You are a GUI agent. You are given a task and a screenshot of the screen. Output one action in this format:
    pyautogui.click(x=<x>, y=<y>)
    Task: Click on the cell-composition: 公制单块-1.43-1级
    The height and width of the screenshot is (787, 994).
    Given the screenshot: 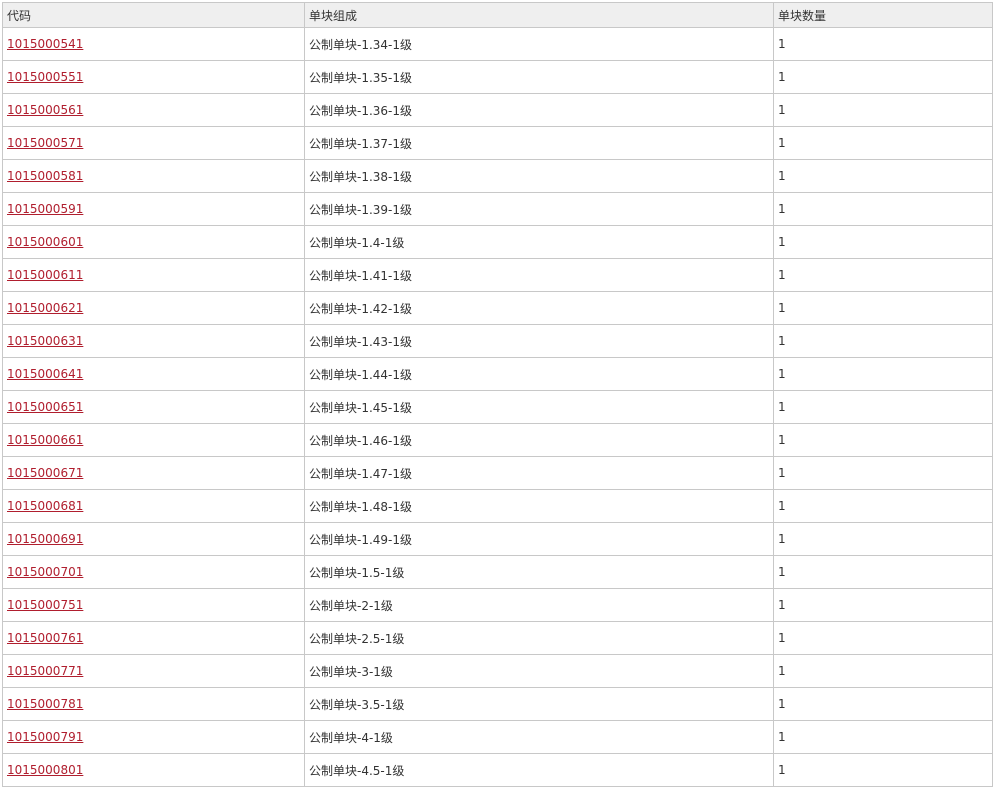 What is the action you would take?
    pyautogui.click(x=539, y=341)
    